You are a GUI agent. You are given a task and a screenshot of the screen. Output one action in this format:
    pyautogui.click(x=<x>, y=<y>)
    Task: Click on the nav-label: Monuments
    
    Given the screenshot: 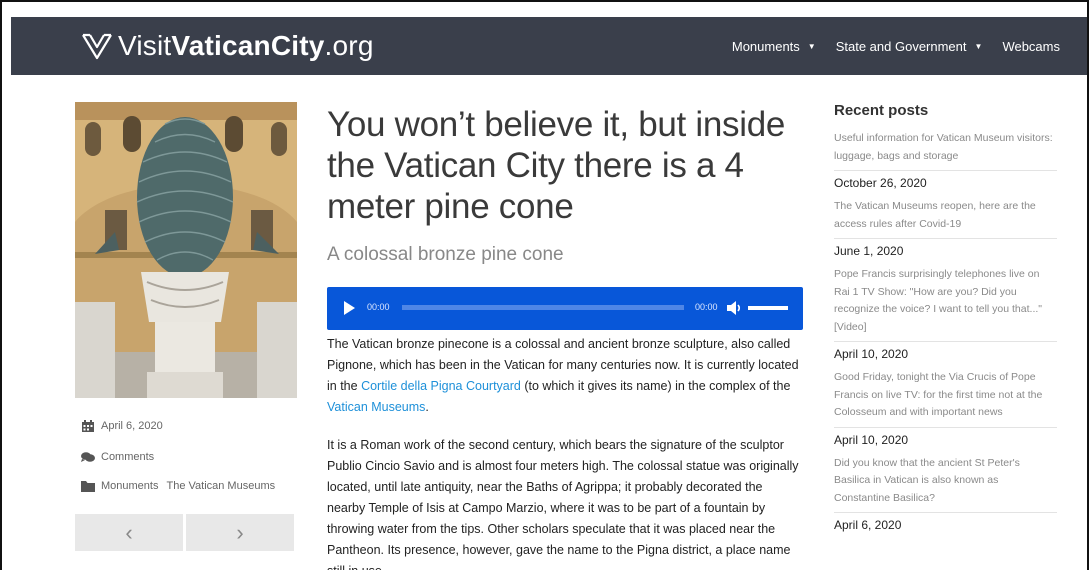 What is the action you would take?
    pyautogui.click(x=765, y=46)
    